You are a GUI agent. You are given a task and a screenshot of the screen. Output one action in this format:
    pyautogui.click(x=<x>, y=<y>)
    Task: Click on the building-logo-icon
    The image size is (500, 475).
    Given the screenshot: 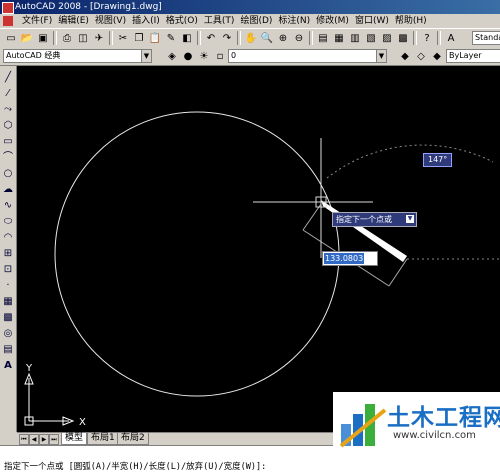 What is the action you would take?
    pyautogui.click(x=363, y=426)
    